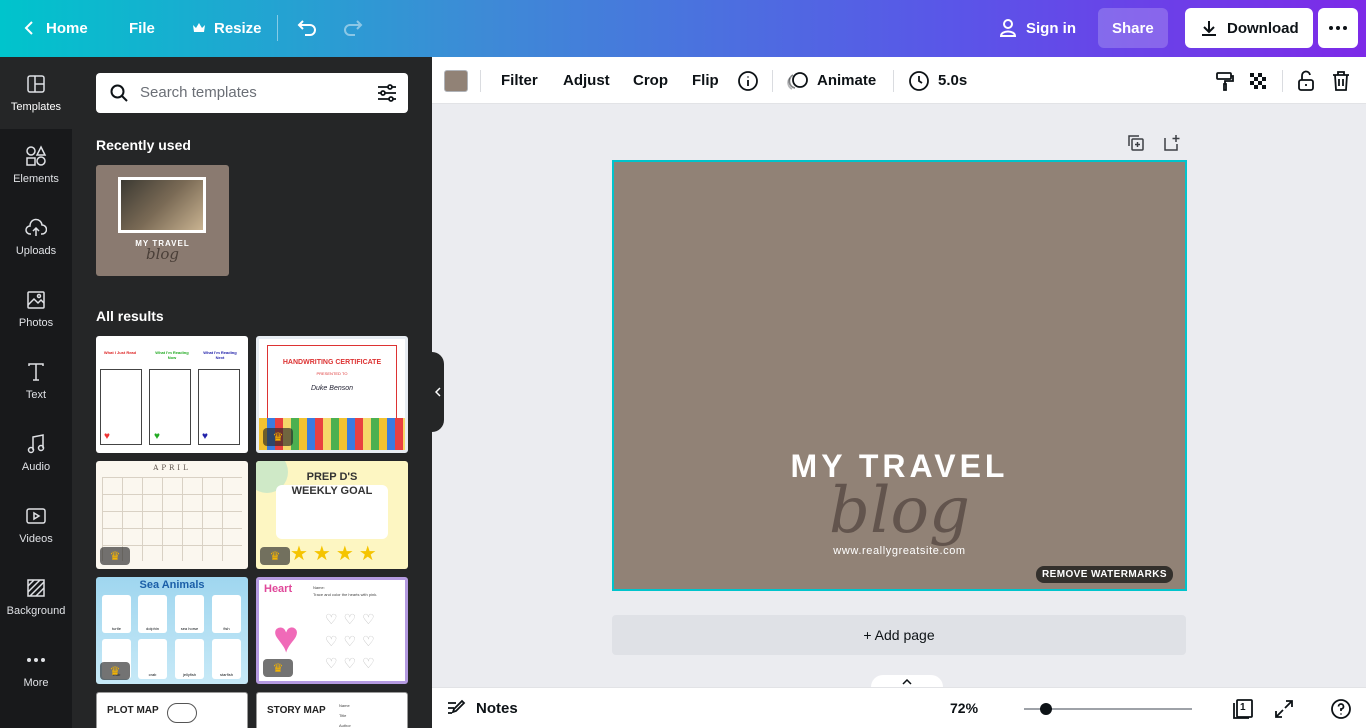 This screenshot has height=728, width=1366. What do you see at coordinates (586, 80) in the screenshot?
I see `adjust-button: Adjust` at bounding box center [586, 80].